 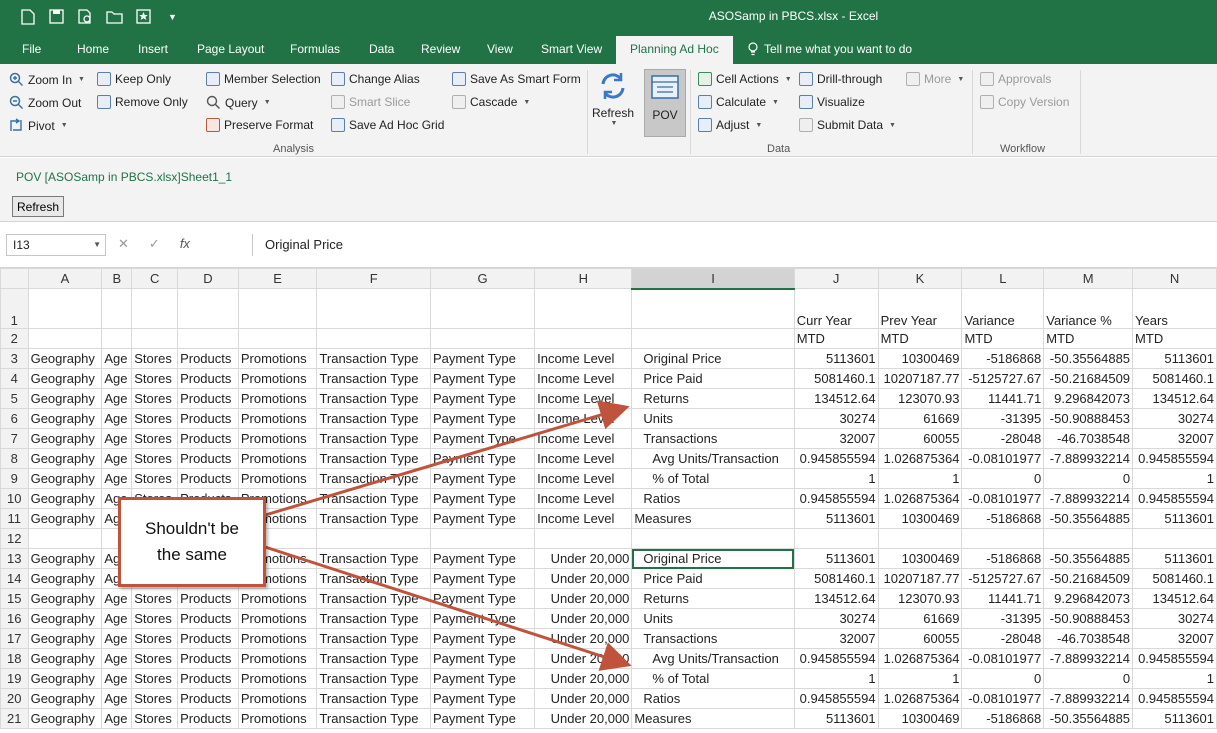 What do you see at coordinates (208, 278) in the screenshot?
I see `column-header-d: D` at bounding box center [208, 278].